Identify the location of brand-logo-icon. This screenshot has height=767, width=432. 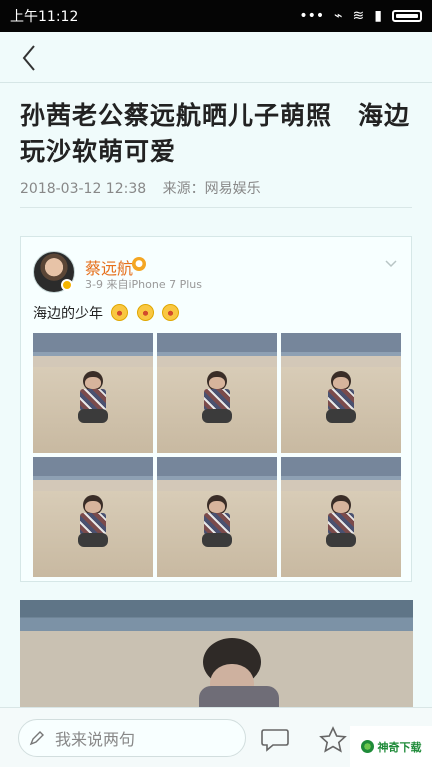
(367, 746).